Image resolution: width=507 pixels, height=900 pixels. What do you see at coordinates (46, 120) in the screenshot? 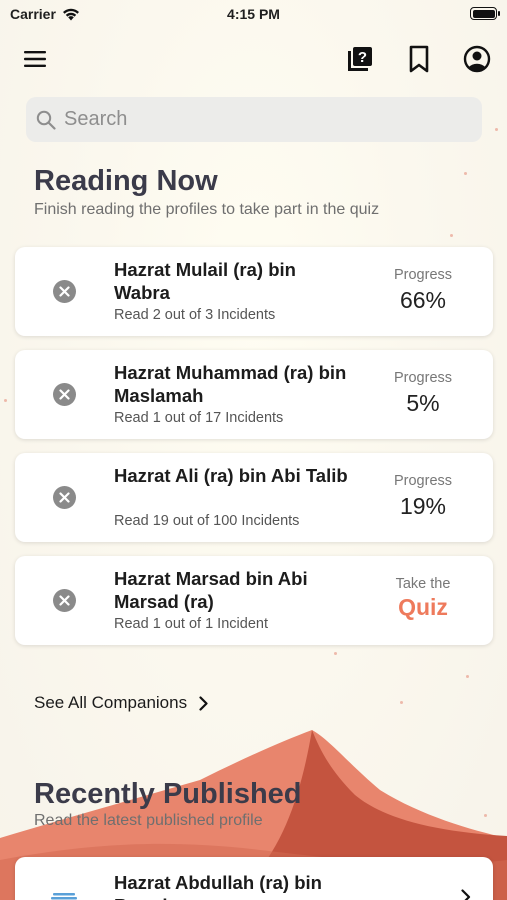
I see `search-icon` at bounding box center [46, 120].